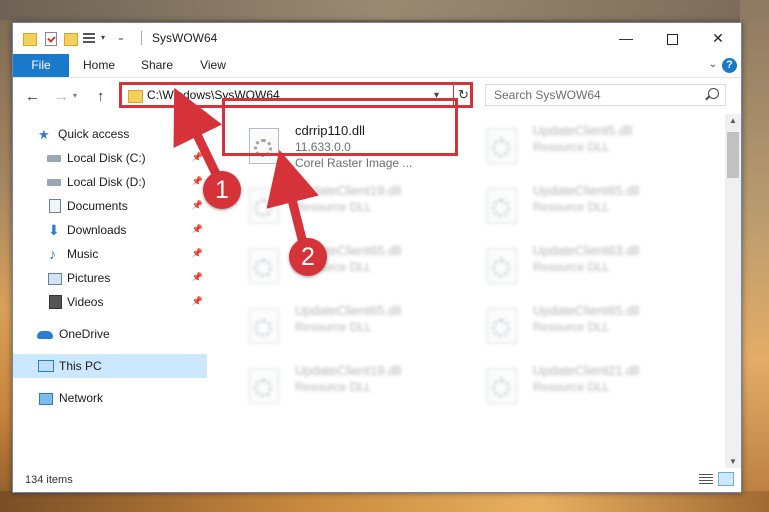  Describe the element at coordinates (463, 95) in the screenshot. I see `refresh-icon: ↻` at that location.